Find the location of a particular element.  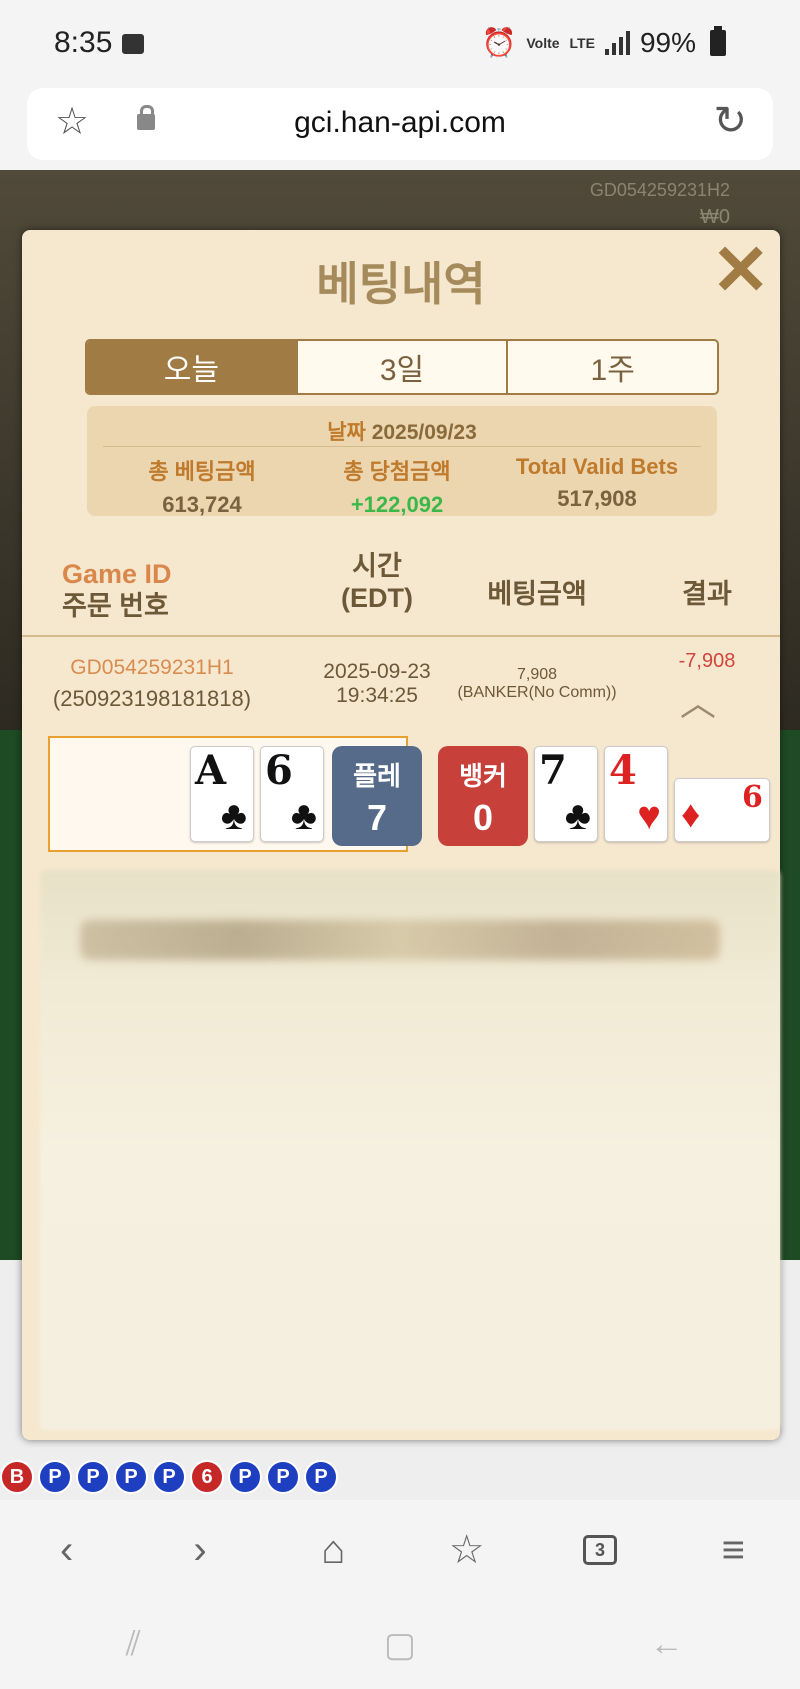

card-rank: 4 is located at coordinates (623, 770).